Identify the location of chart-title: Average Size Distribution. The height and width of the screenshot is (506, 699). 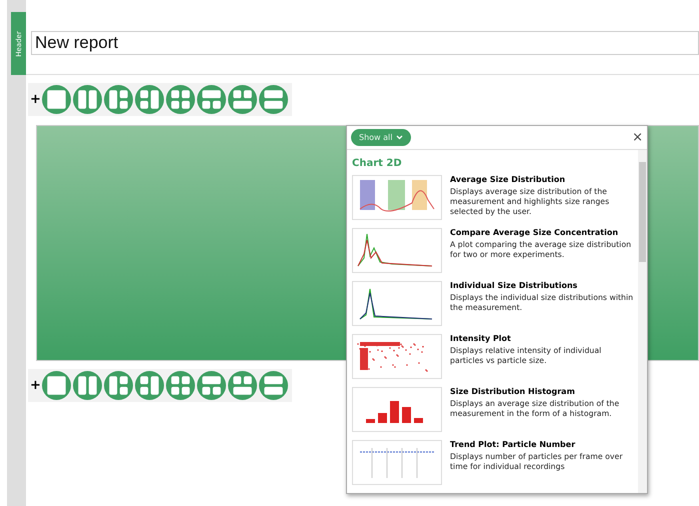
(508, 179).